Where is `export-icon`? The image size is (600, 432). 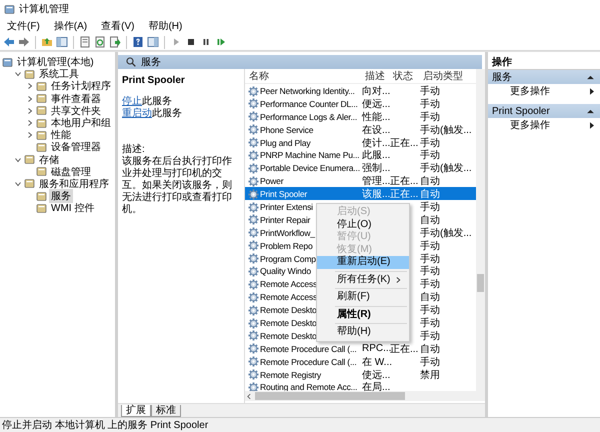 export-icon is located at coordinates (115, 42).